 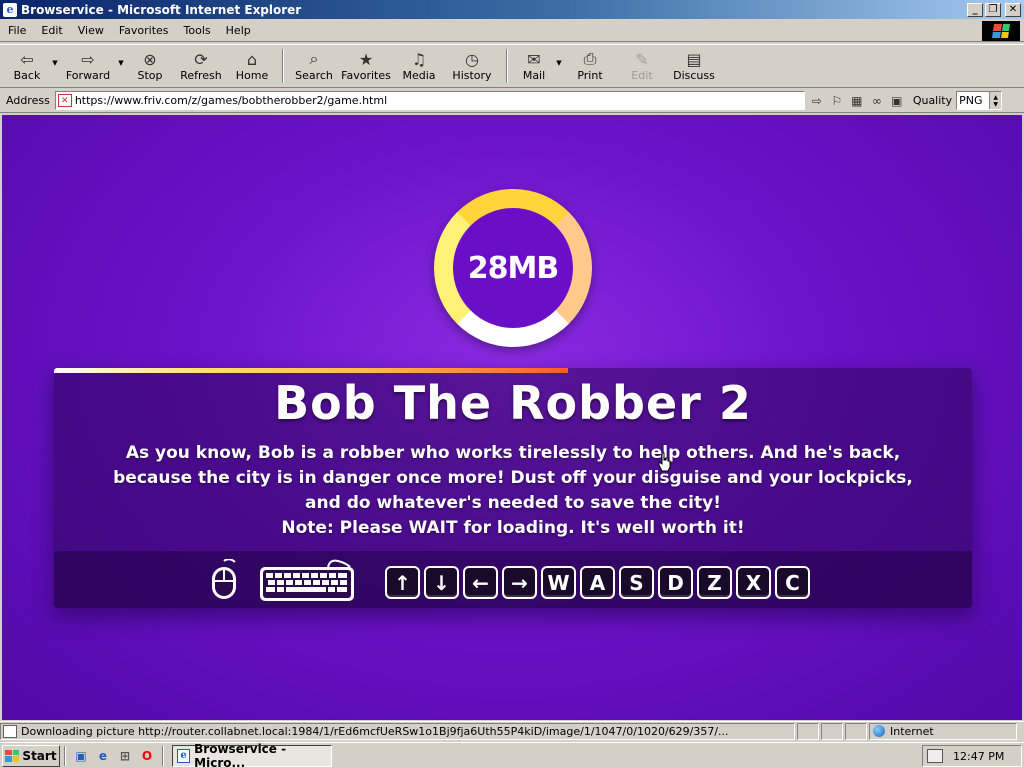 I want to click on size-ring-center: 28MB, so click(x=513, y=268).